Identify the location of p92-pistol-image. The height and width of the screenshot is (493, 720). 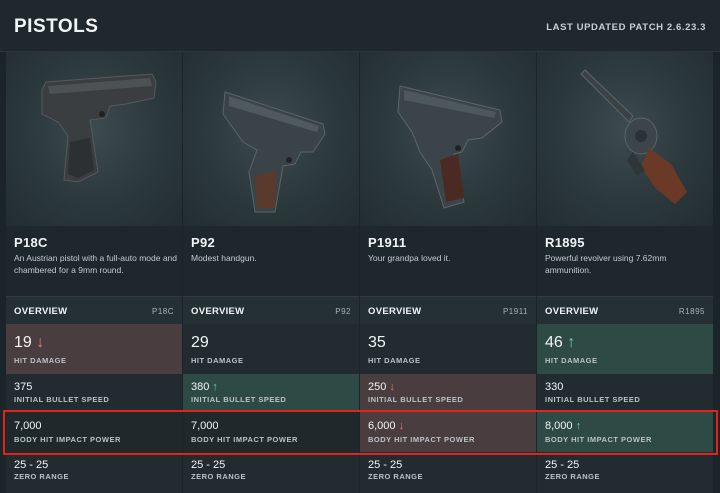
(271, 139).